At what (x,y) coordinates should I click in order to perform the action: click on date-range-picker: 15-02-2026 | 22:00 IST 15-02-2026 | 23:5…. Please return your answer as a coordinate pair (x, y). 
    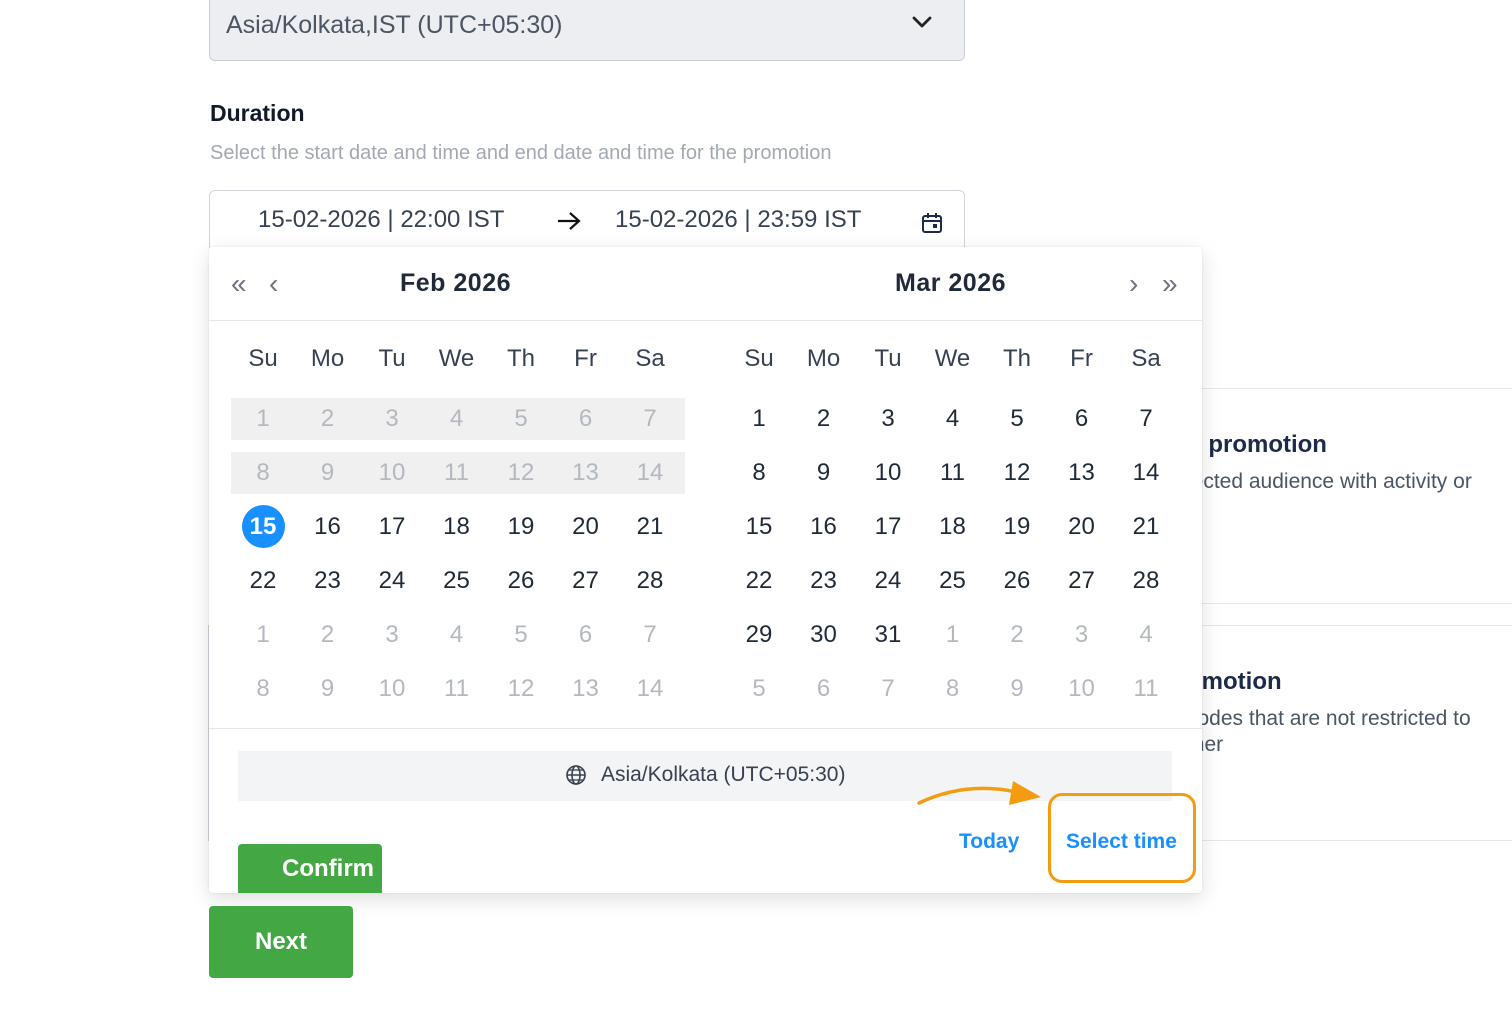
    Looking at the image, I should click on (587, 219).